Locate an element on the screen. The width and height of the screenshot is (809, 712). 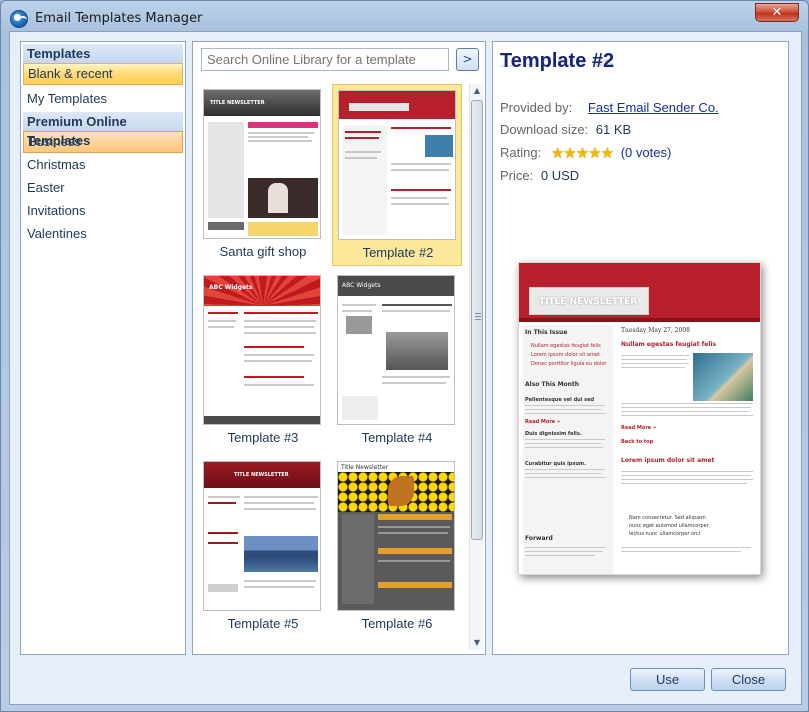
template-tile-template-3: ABC Widgets Template #3 is located at coordinates (263, 361).